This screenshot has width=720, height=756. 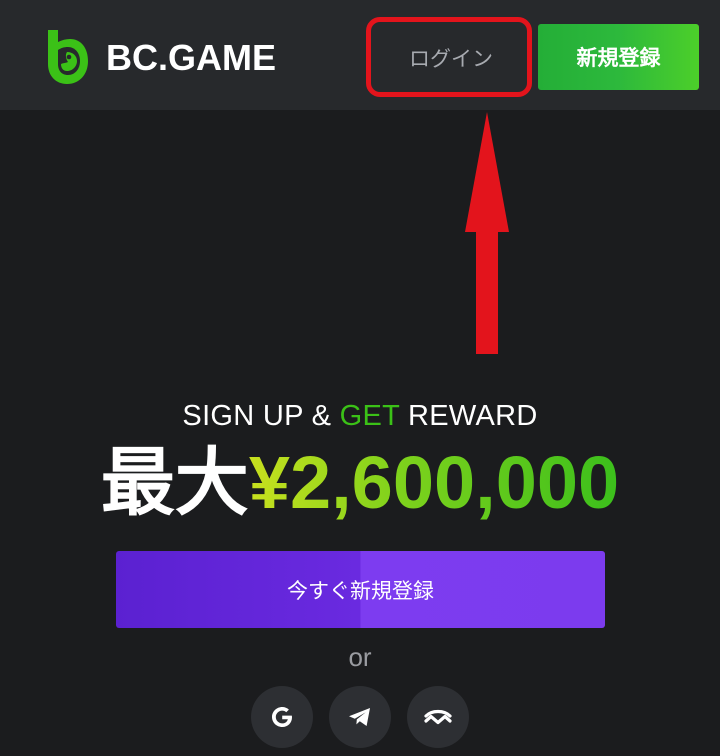 I want to click on bc-game-logo-icon, so click(x=68, y=57).